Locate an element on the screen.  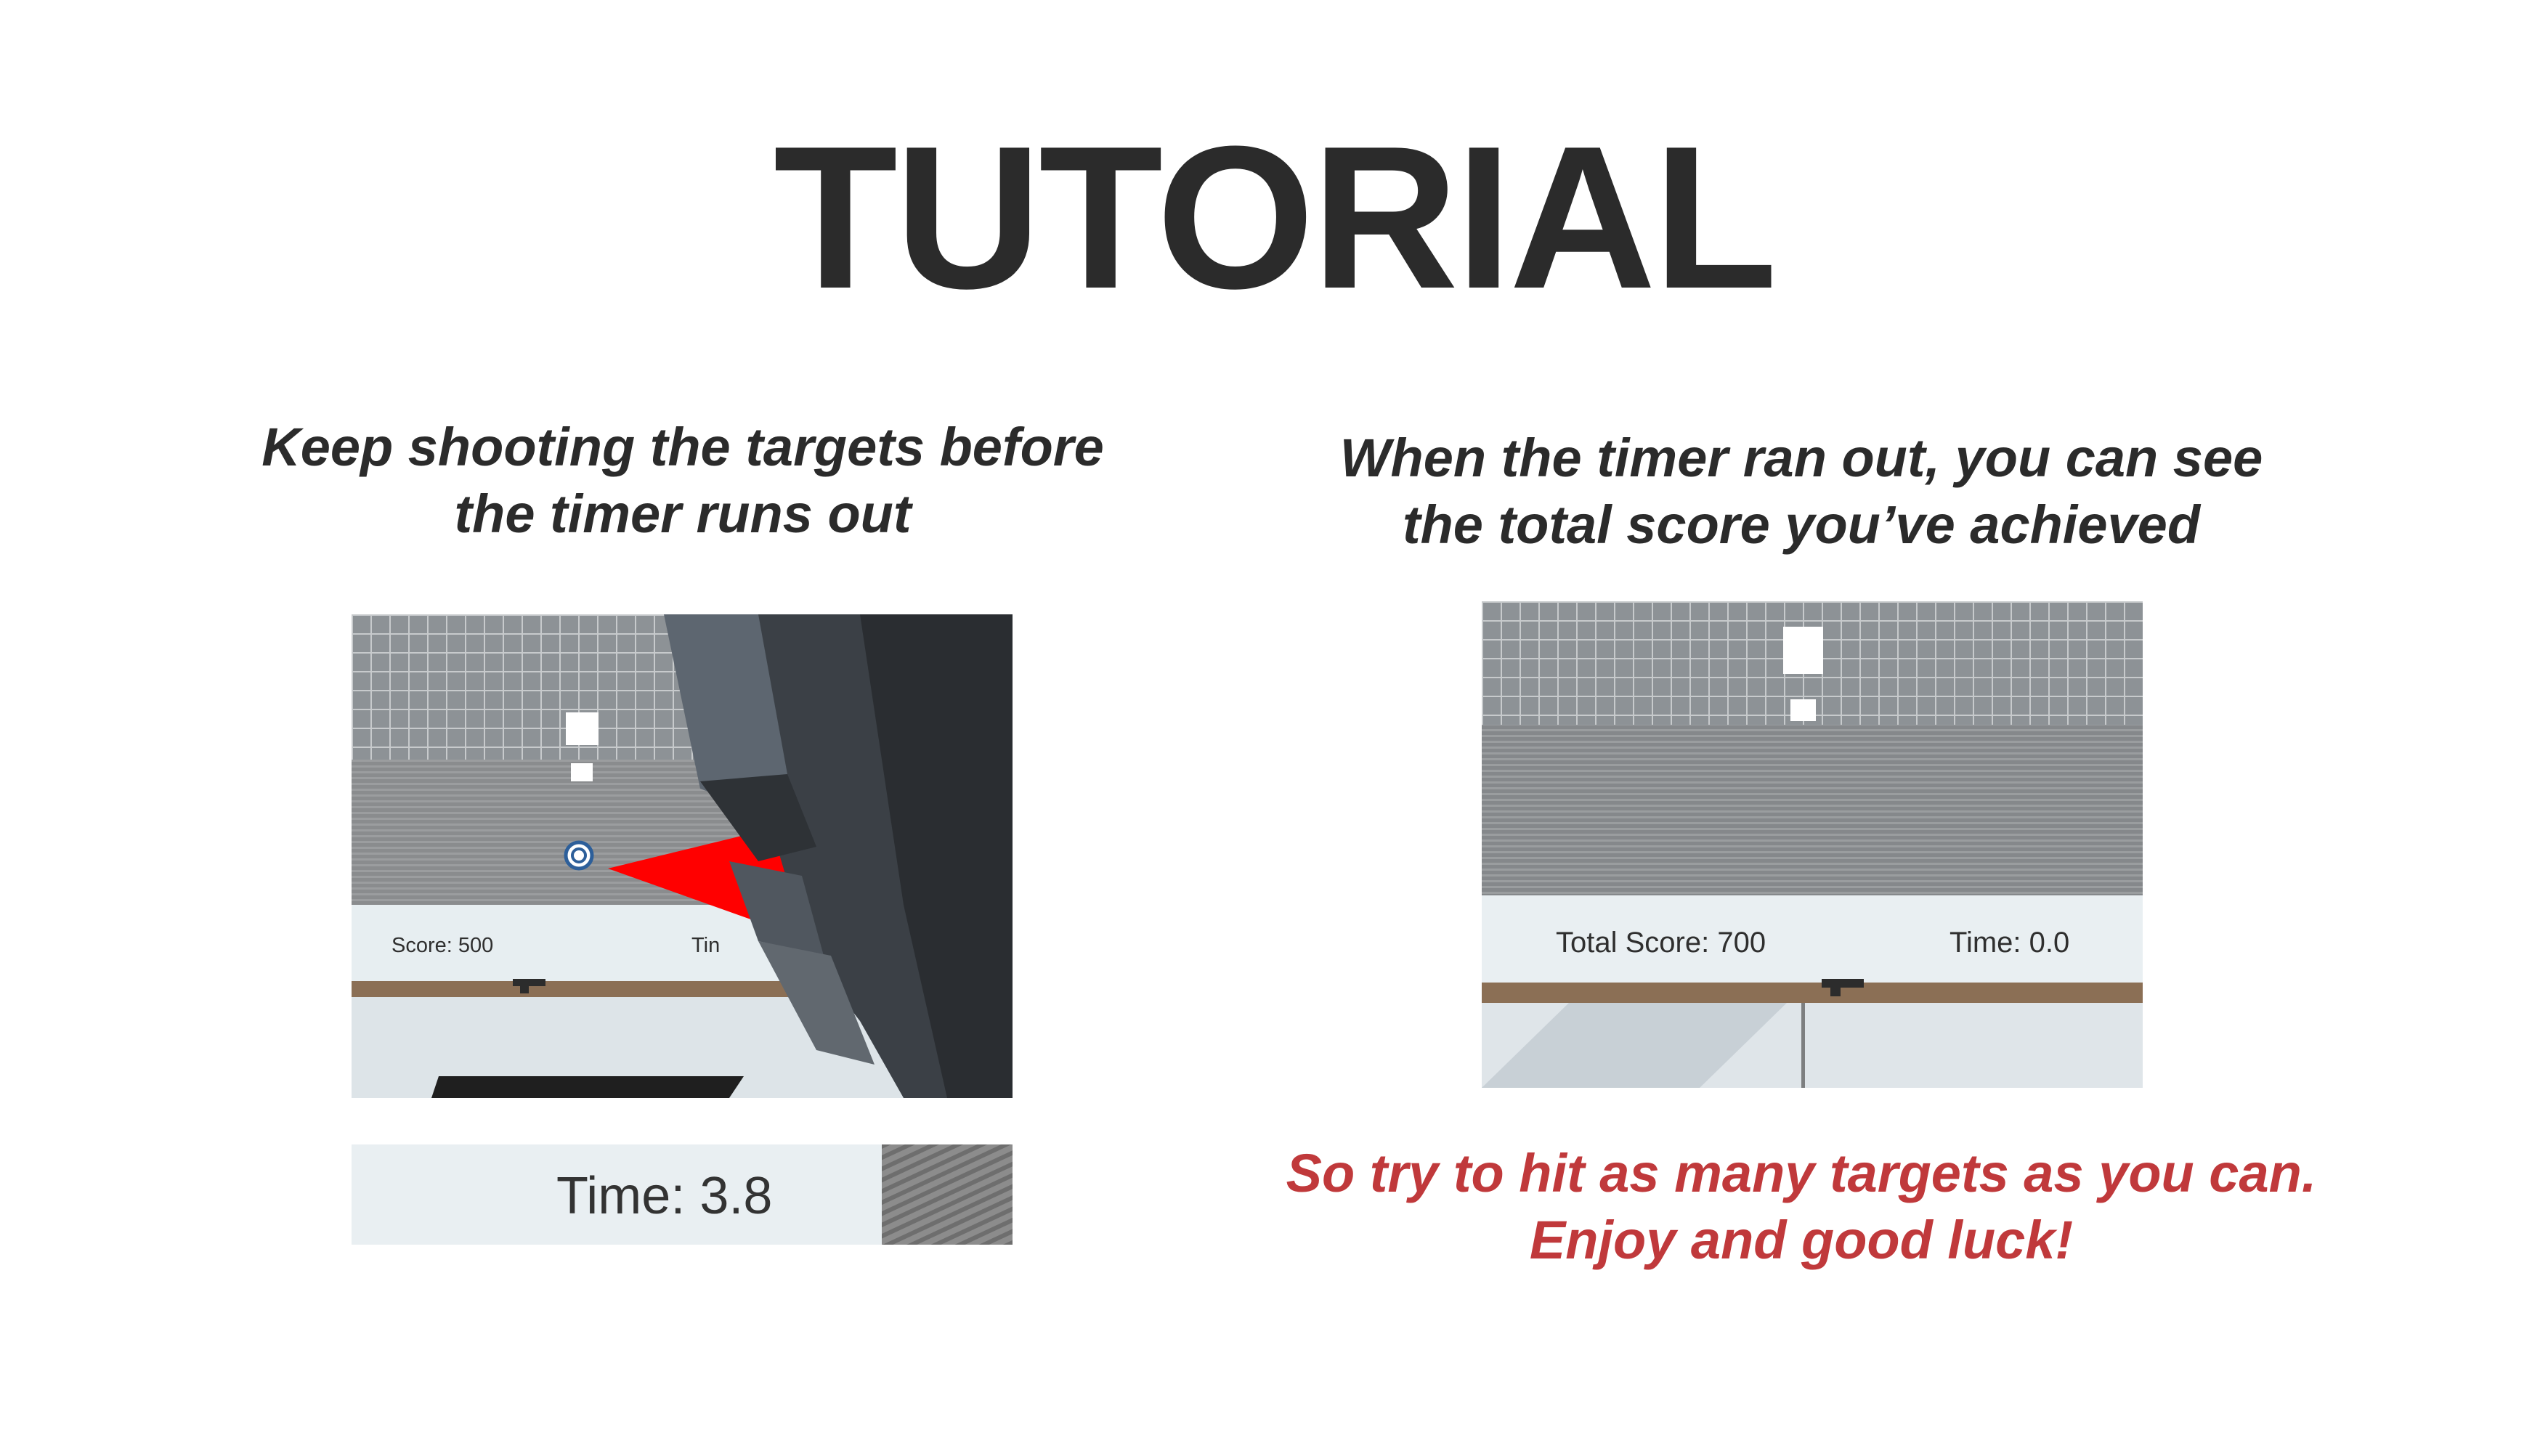
results-caption-line-2: the total score you’ve achieved is located at coordinates (1802, 525).